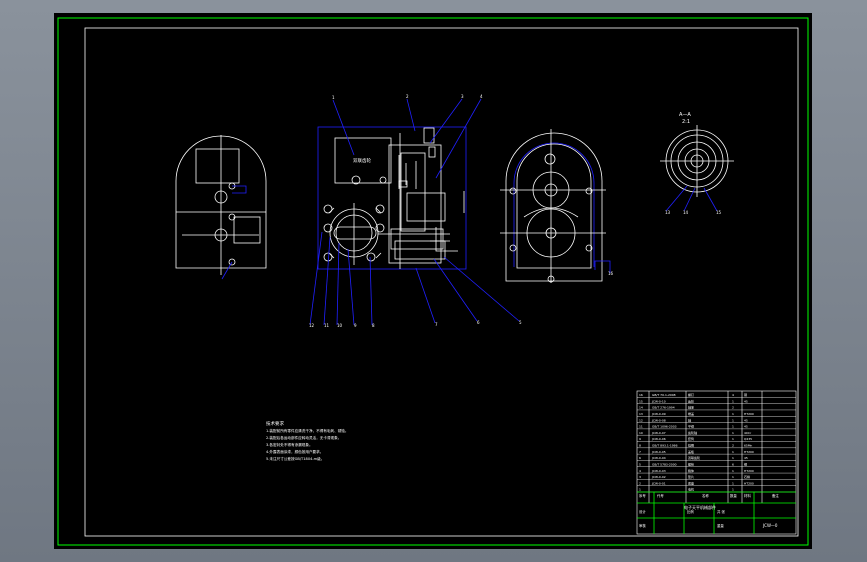 This screenshot has width=867, height=562. What do you see at coordinates (691, 400) in the screenshot?
I see `bom-cell: 齿轮` at bounding box center [691, 400].